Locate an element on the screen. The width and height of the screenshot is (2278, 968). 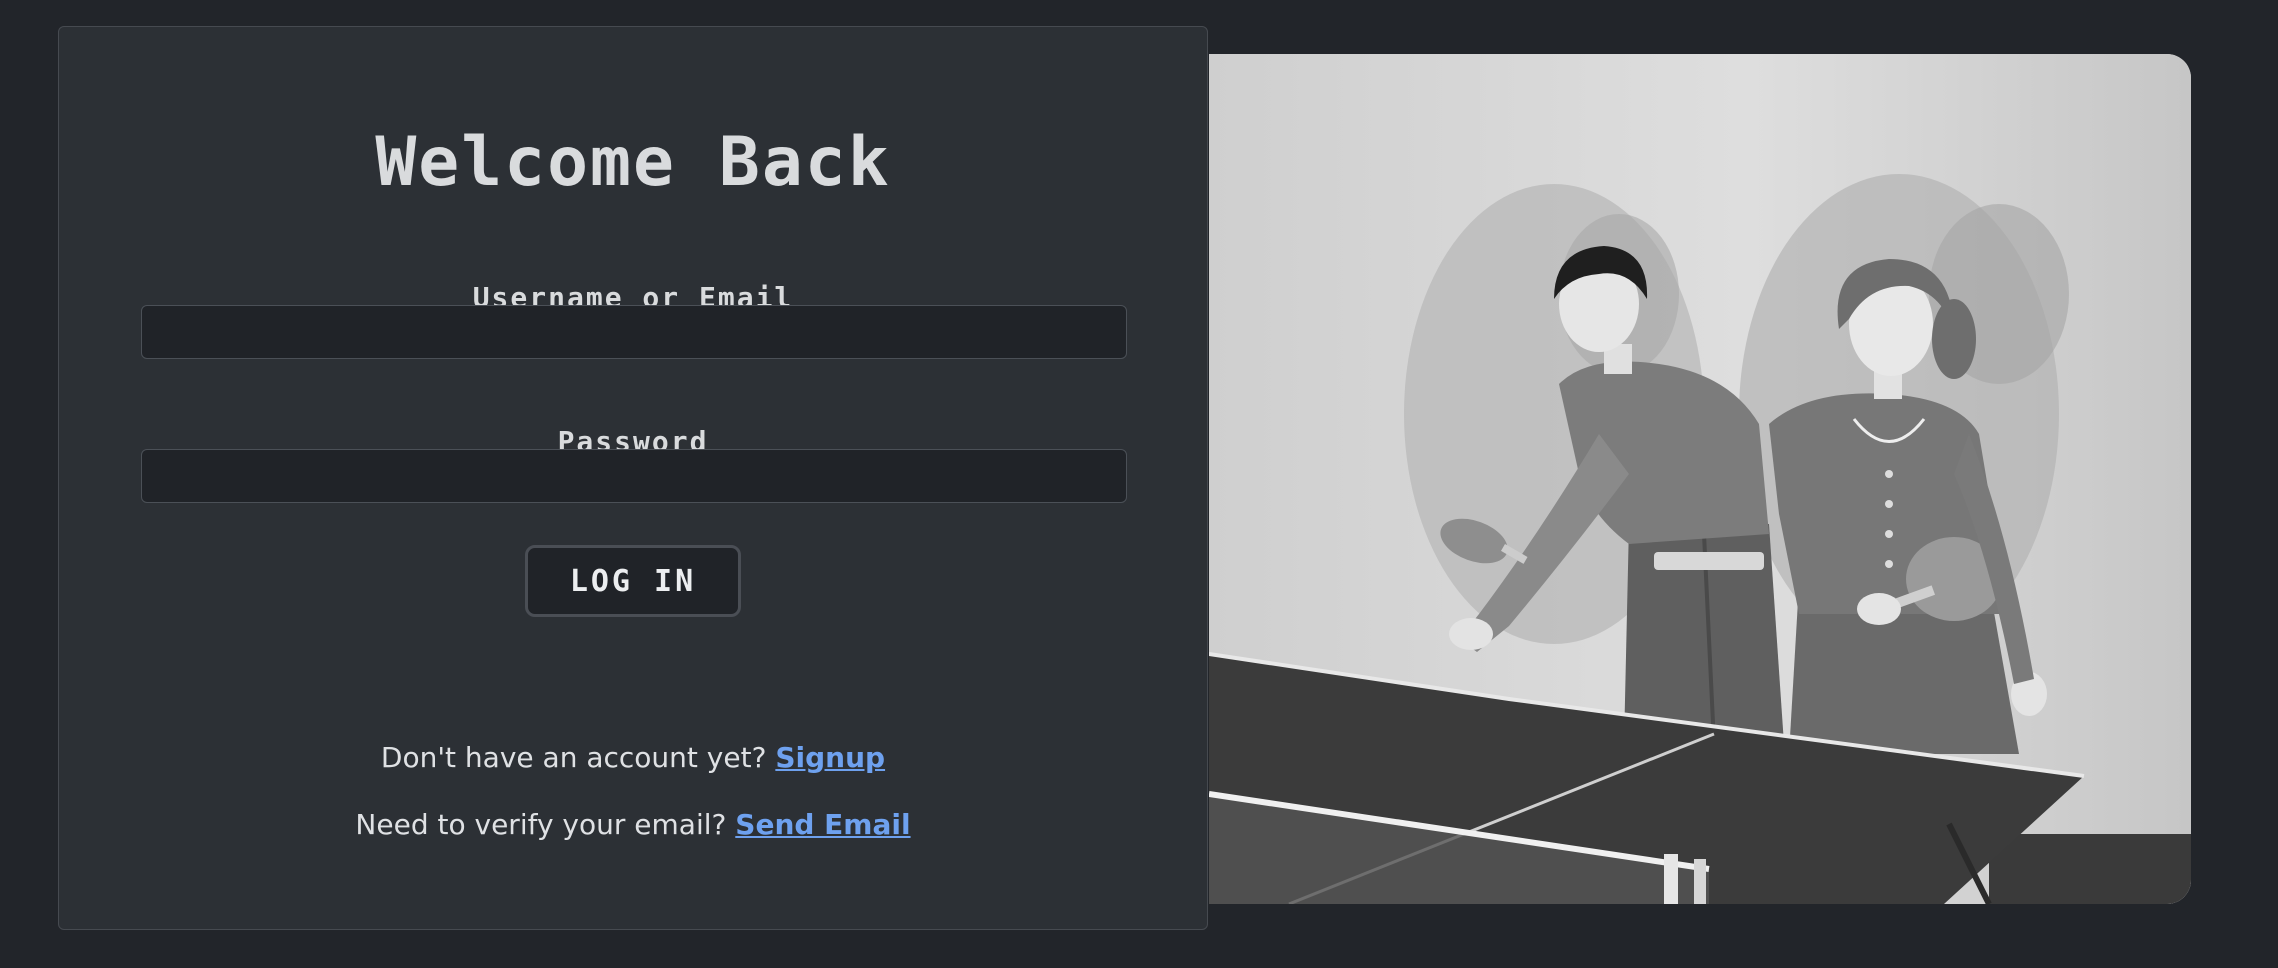
password-field is located at coordinates (634, 476).